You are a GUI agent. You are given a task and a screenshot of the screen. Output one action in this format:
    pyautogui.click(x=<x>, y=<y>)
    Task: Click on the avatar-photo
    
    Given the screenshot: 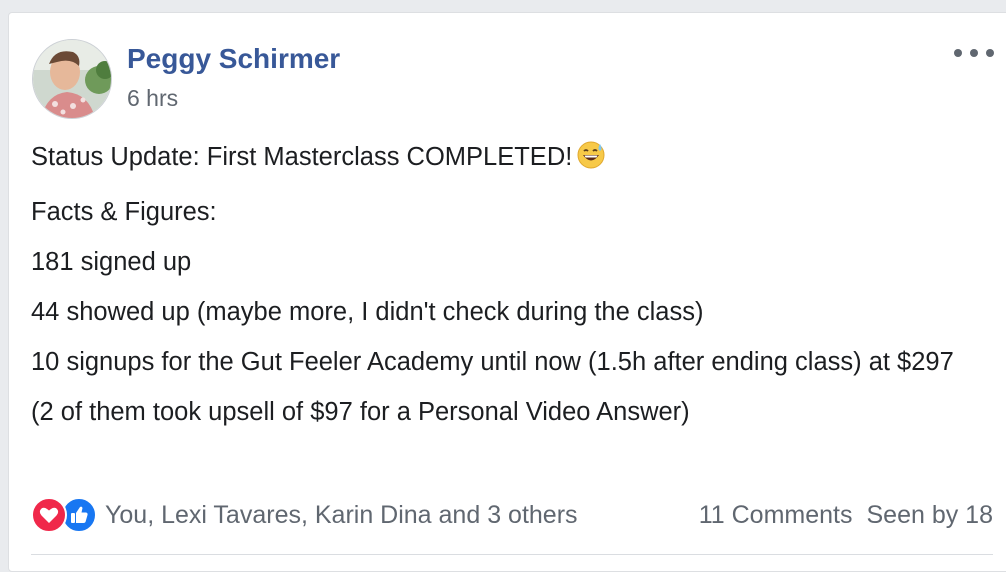 What is the action you would take?
    pyautogui.click(x=72, y=79)
    